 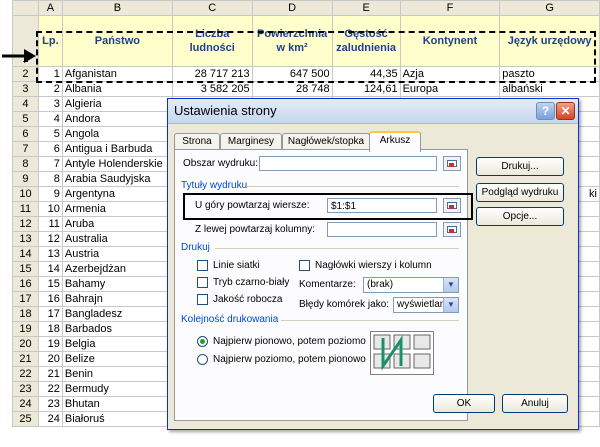 I want to click on lp-cell: 13, so click(x=50, y=254).